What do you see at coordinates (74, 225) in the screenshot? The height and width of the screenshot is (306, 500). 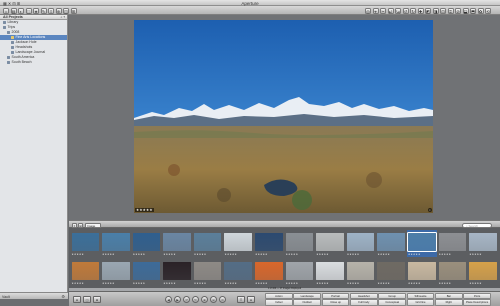 I see `list-view-button: ≡` at bounding box center [74, 225].